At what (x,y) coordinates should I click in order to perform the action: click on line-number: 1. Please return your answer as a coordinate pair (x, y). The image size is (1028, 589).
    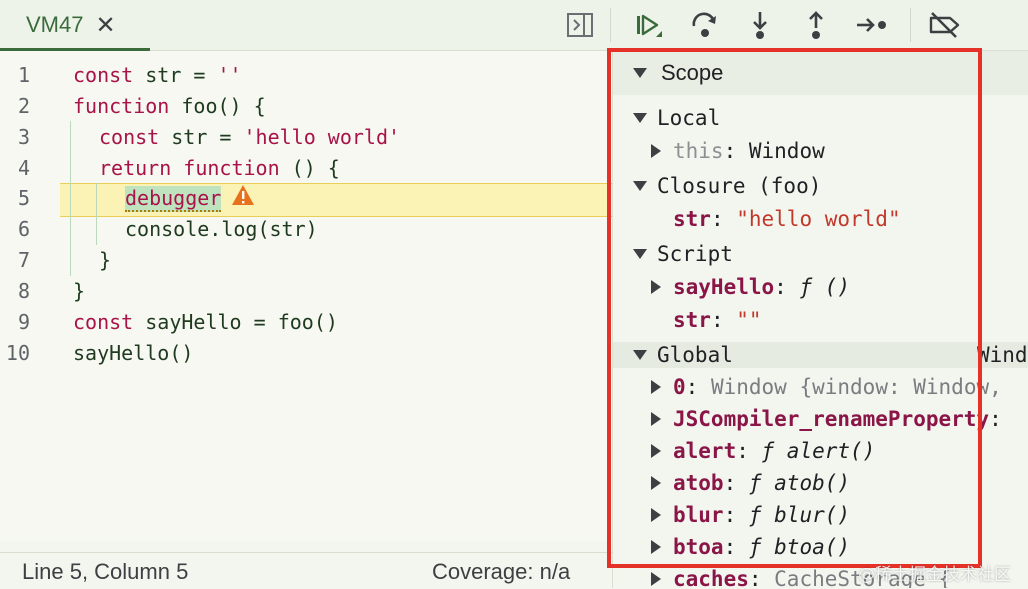
    Looking at the image, I should click on (15, 75).